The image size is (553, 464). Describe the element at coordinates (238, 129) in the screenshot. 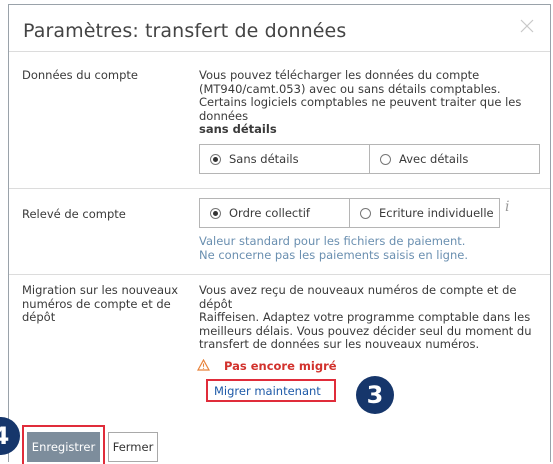

I see `sans-details-emphasis: sans détails` at that location.